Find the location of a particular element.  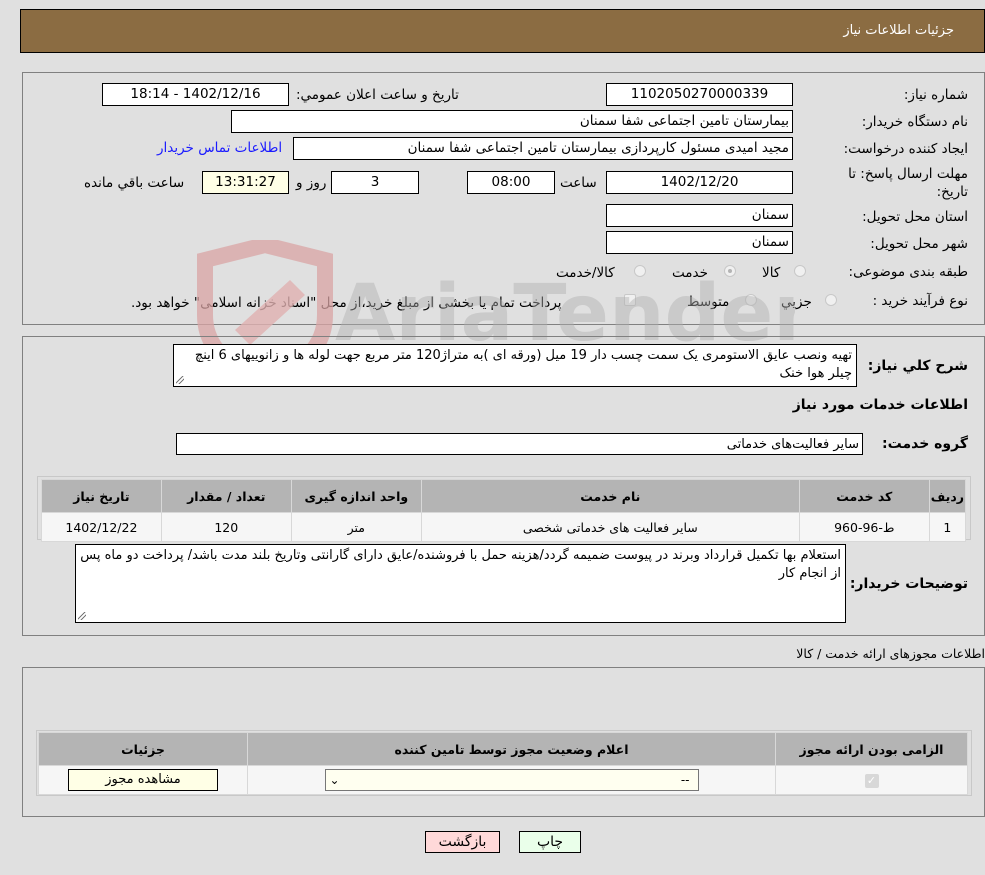

page-header: جزئیات اطلاعات نیاز is located at coordinates (502, 31).